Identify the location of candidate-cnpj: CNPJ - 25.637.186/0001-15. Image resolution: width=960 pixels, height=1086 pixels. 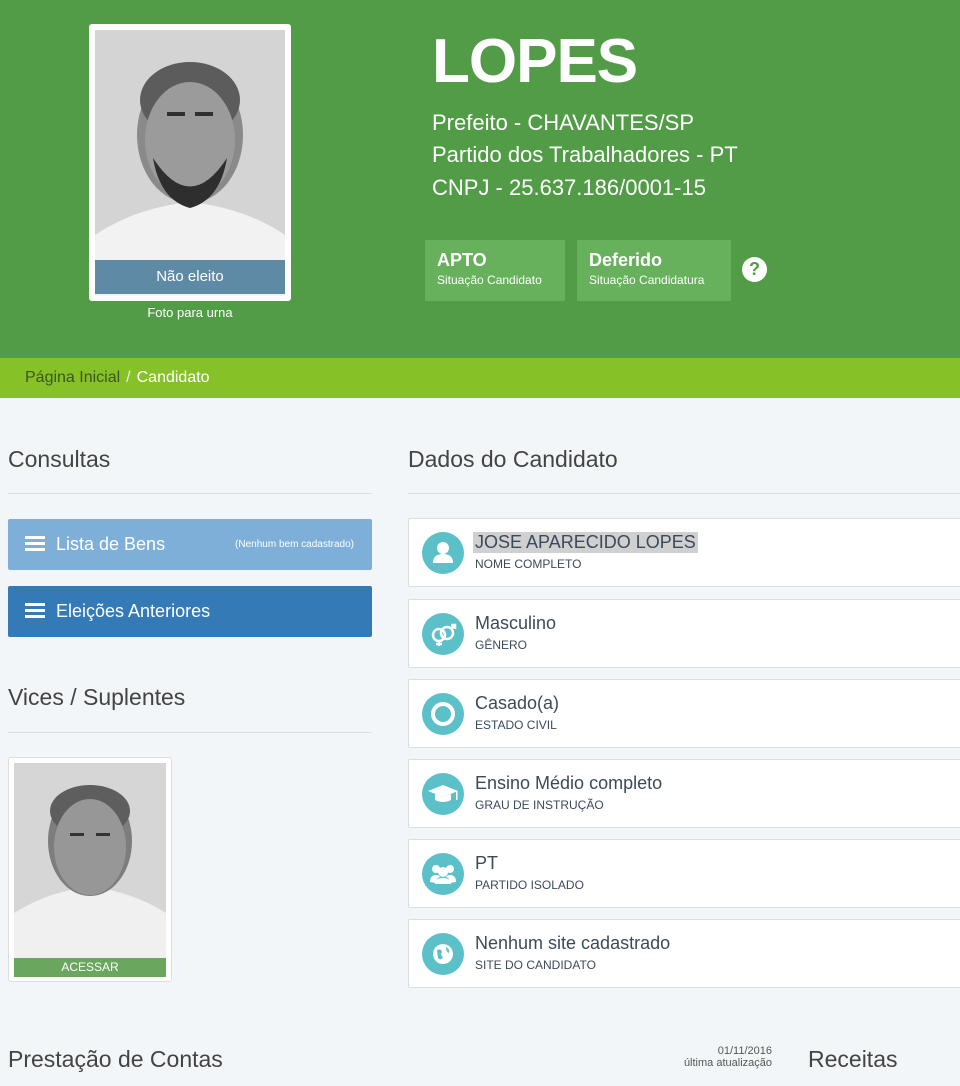
(569, 187).